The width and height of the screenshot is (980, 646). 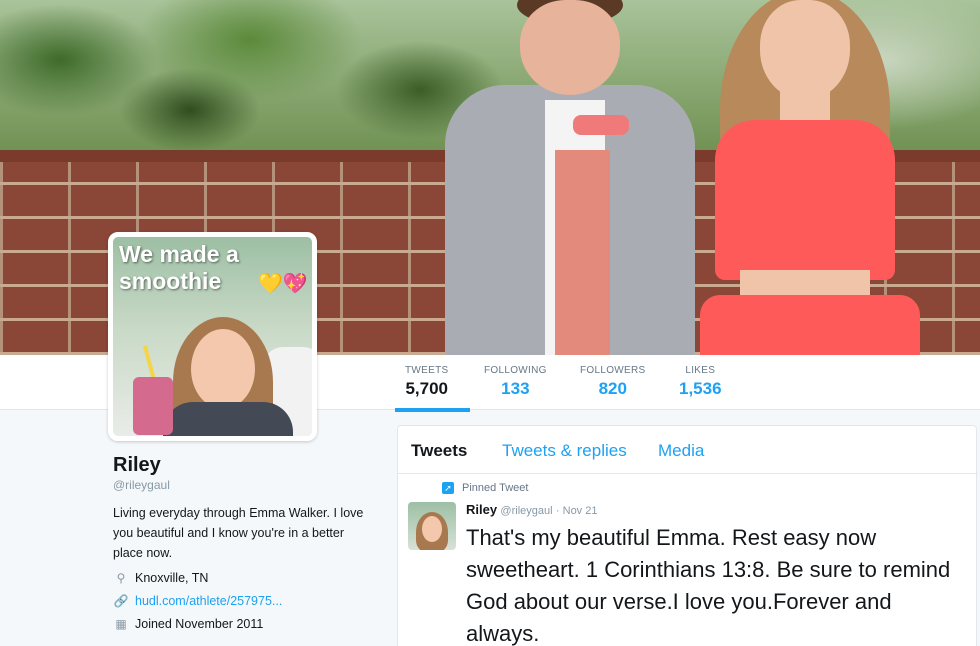 What do you see at coordinates (612, 388) in the screenshot?
I see `stat-followers-value: 820` at bounding box center [612, 388].